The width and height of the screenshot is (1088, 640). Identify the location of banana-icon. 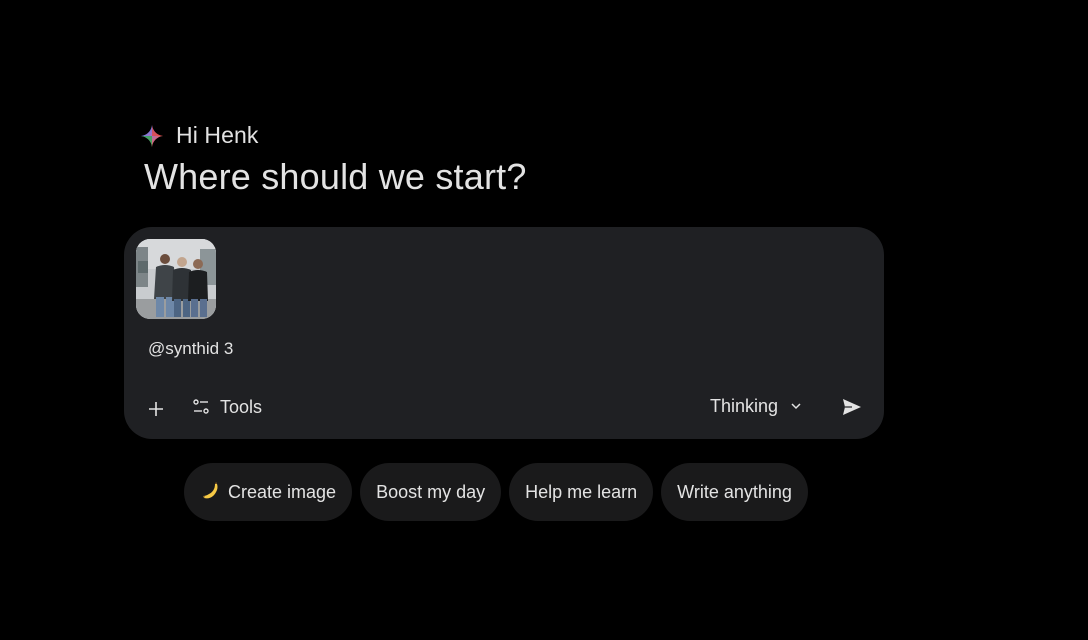
(211, 492).